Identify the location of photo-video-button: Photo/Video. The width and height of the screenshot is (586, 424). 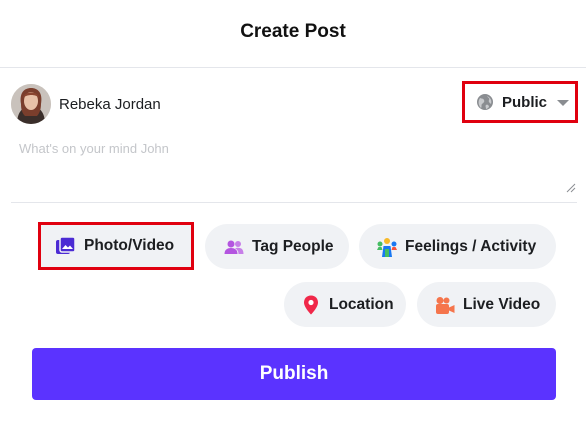
(116, 246).